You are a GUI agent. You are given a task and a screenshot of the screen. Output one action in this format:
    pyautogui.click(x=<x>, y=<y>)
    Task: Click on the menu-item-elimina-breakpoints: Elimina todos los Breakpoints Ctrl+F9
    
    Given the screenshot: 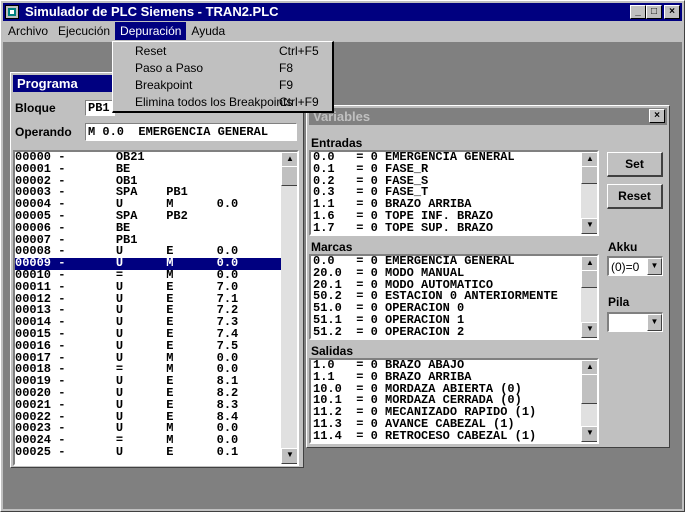 What is the action you would take?
    pyautogui.click(x=222, y=102)
    